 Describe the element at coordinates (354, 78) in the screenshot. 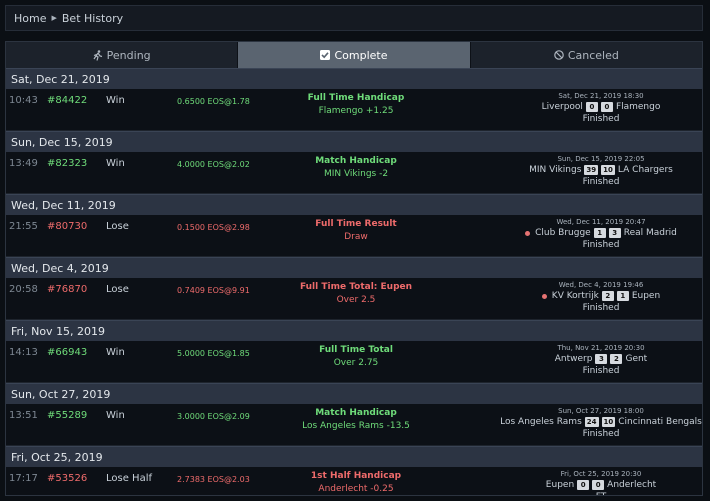

I see `day-header: Sat, Dec 21, 2019` at that location.